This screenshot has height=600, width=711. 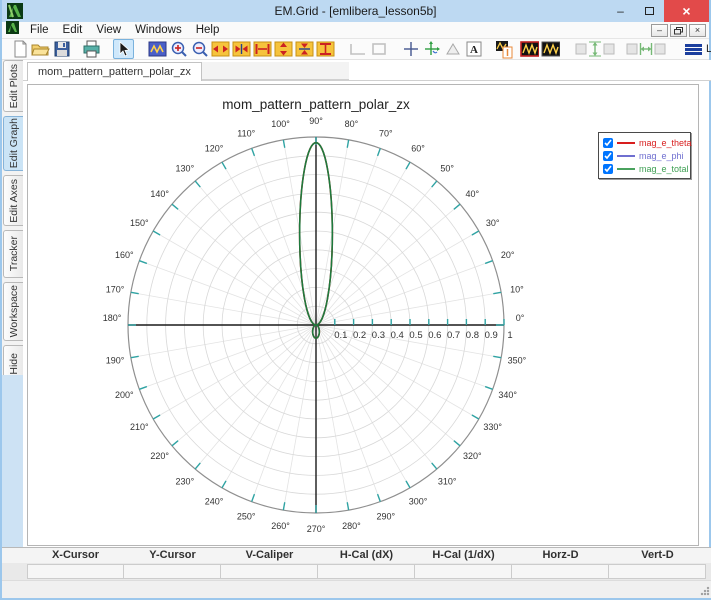 What do you see at coordinates (61, 49) in the screenshot?
I see `save-file-icon` at bounding box center [61, 49].